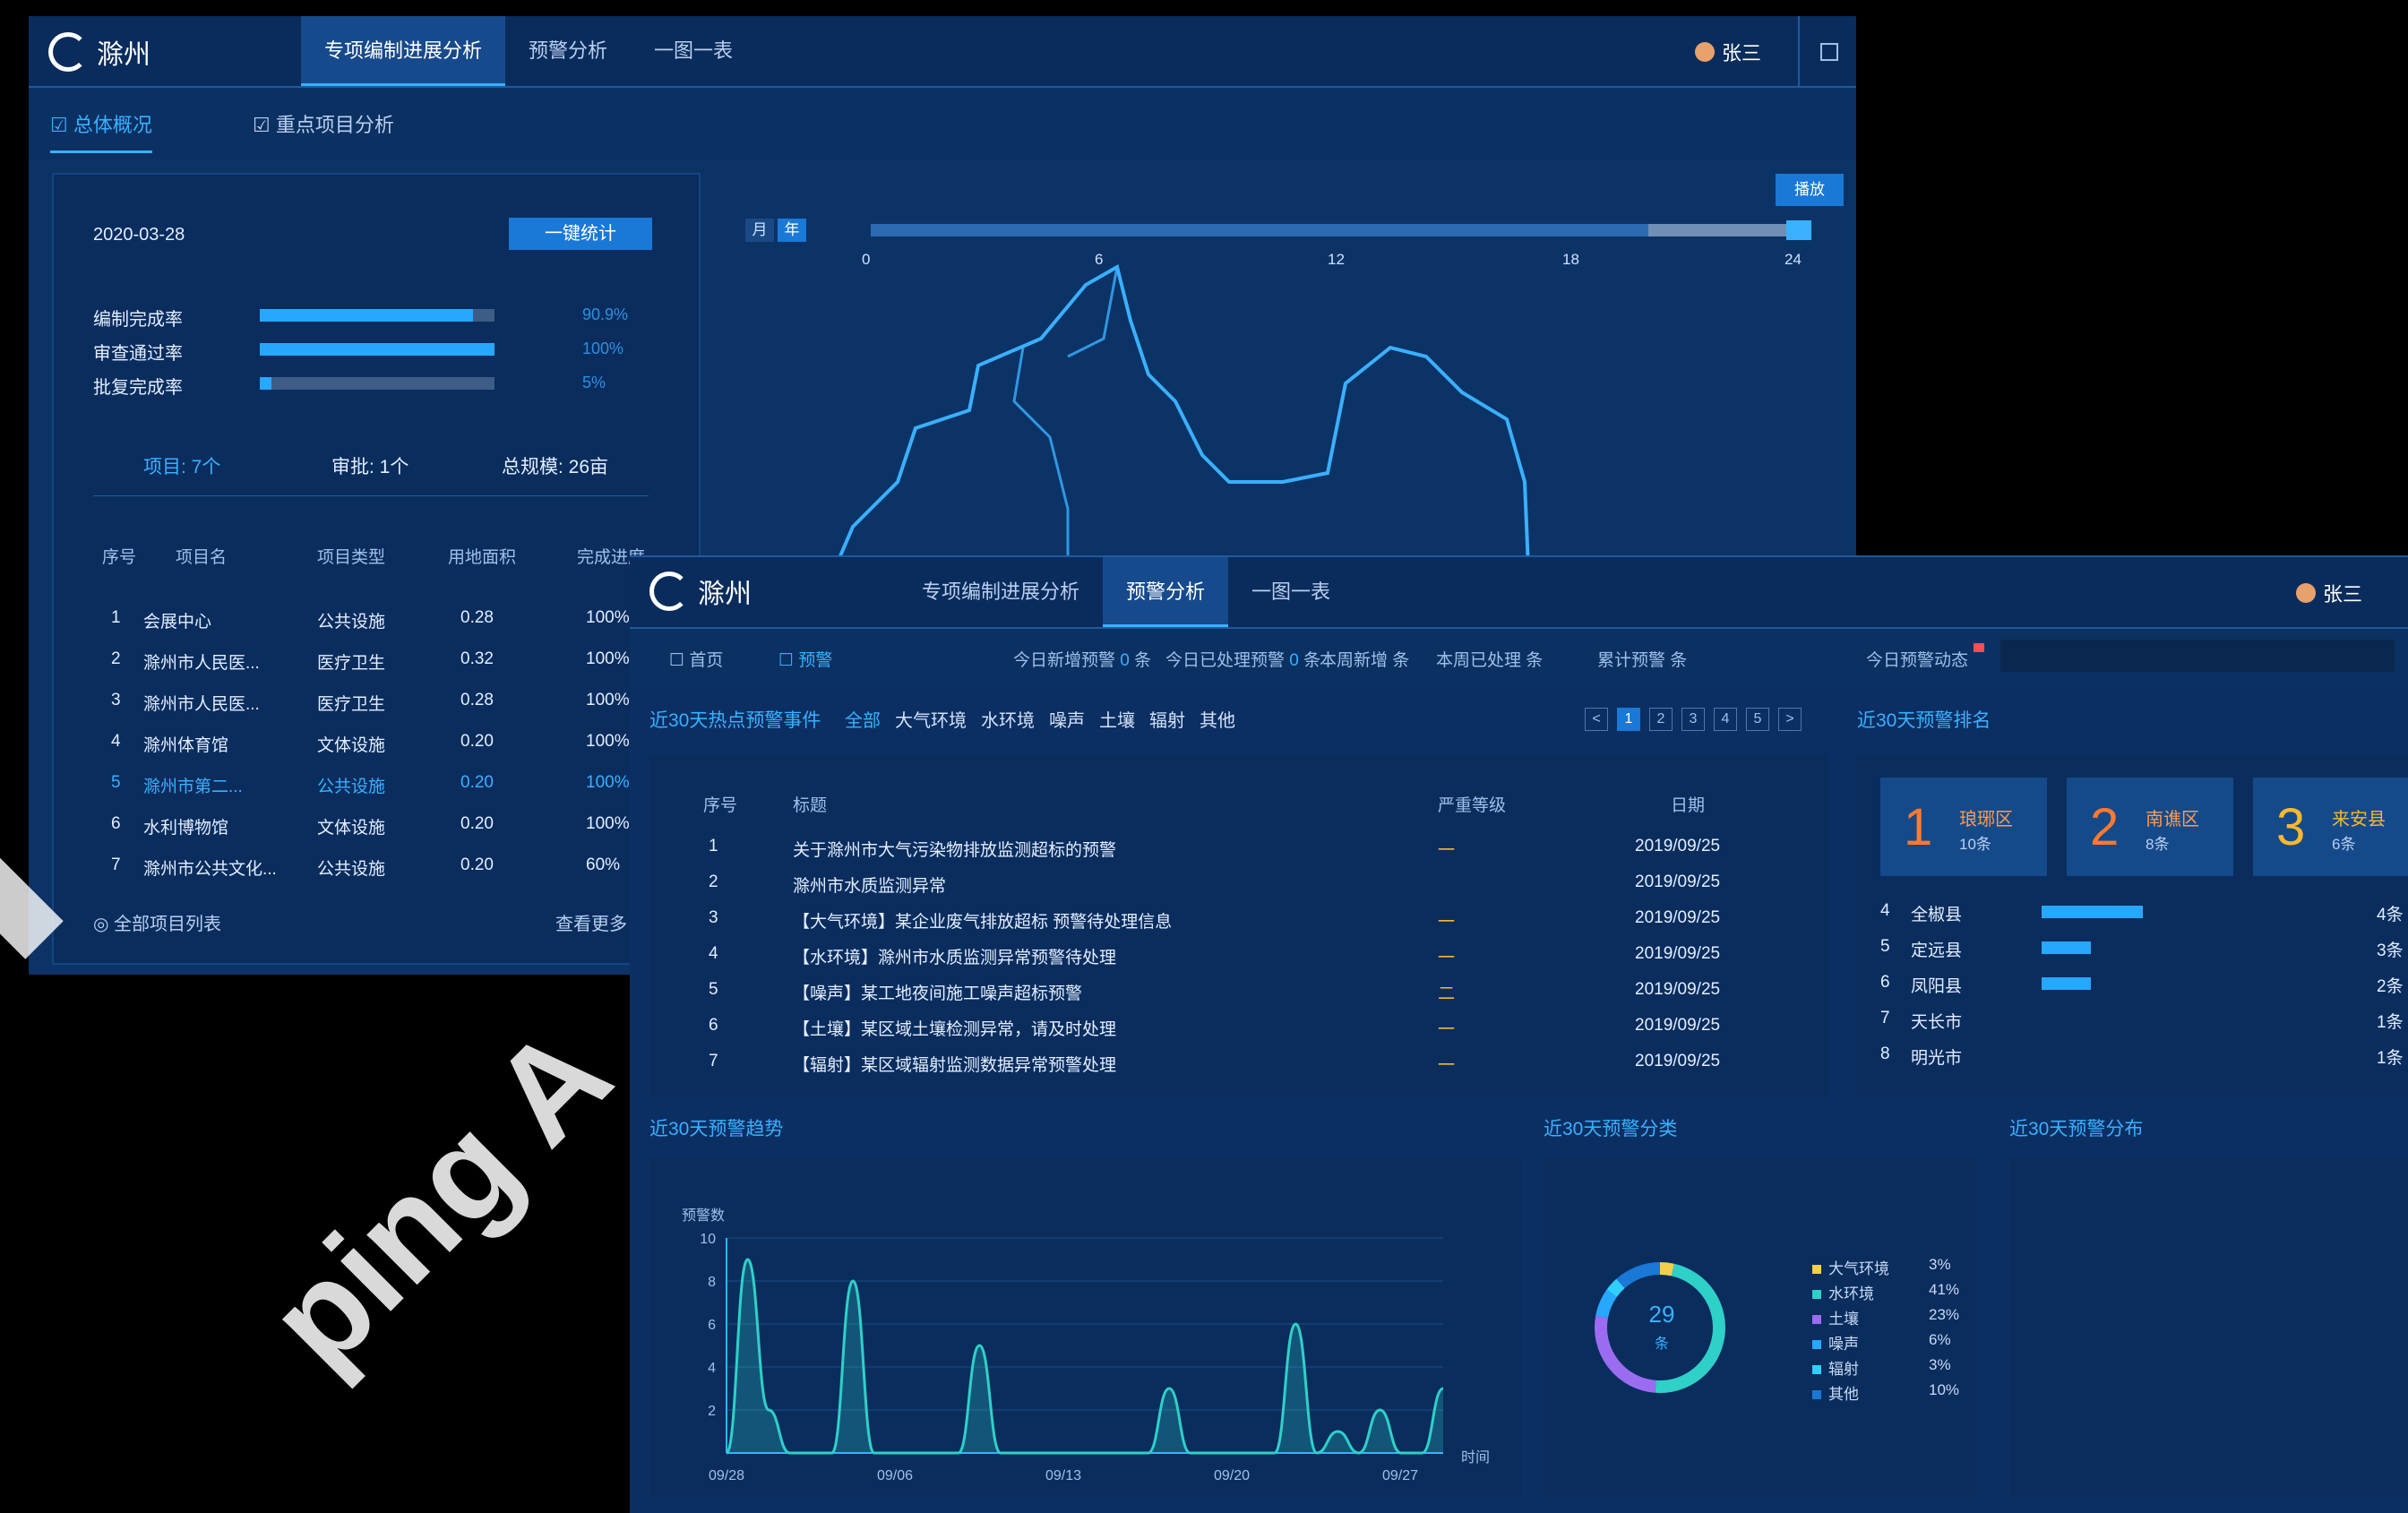  What do you see at coordinates (2141, 985) in the screenshot?
I see `rank-row: 6 凤阳县 2条` at bounding box center [2141, 985].